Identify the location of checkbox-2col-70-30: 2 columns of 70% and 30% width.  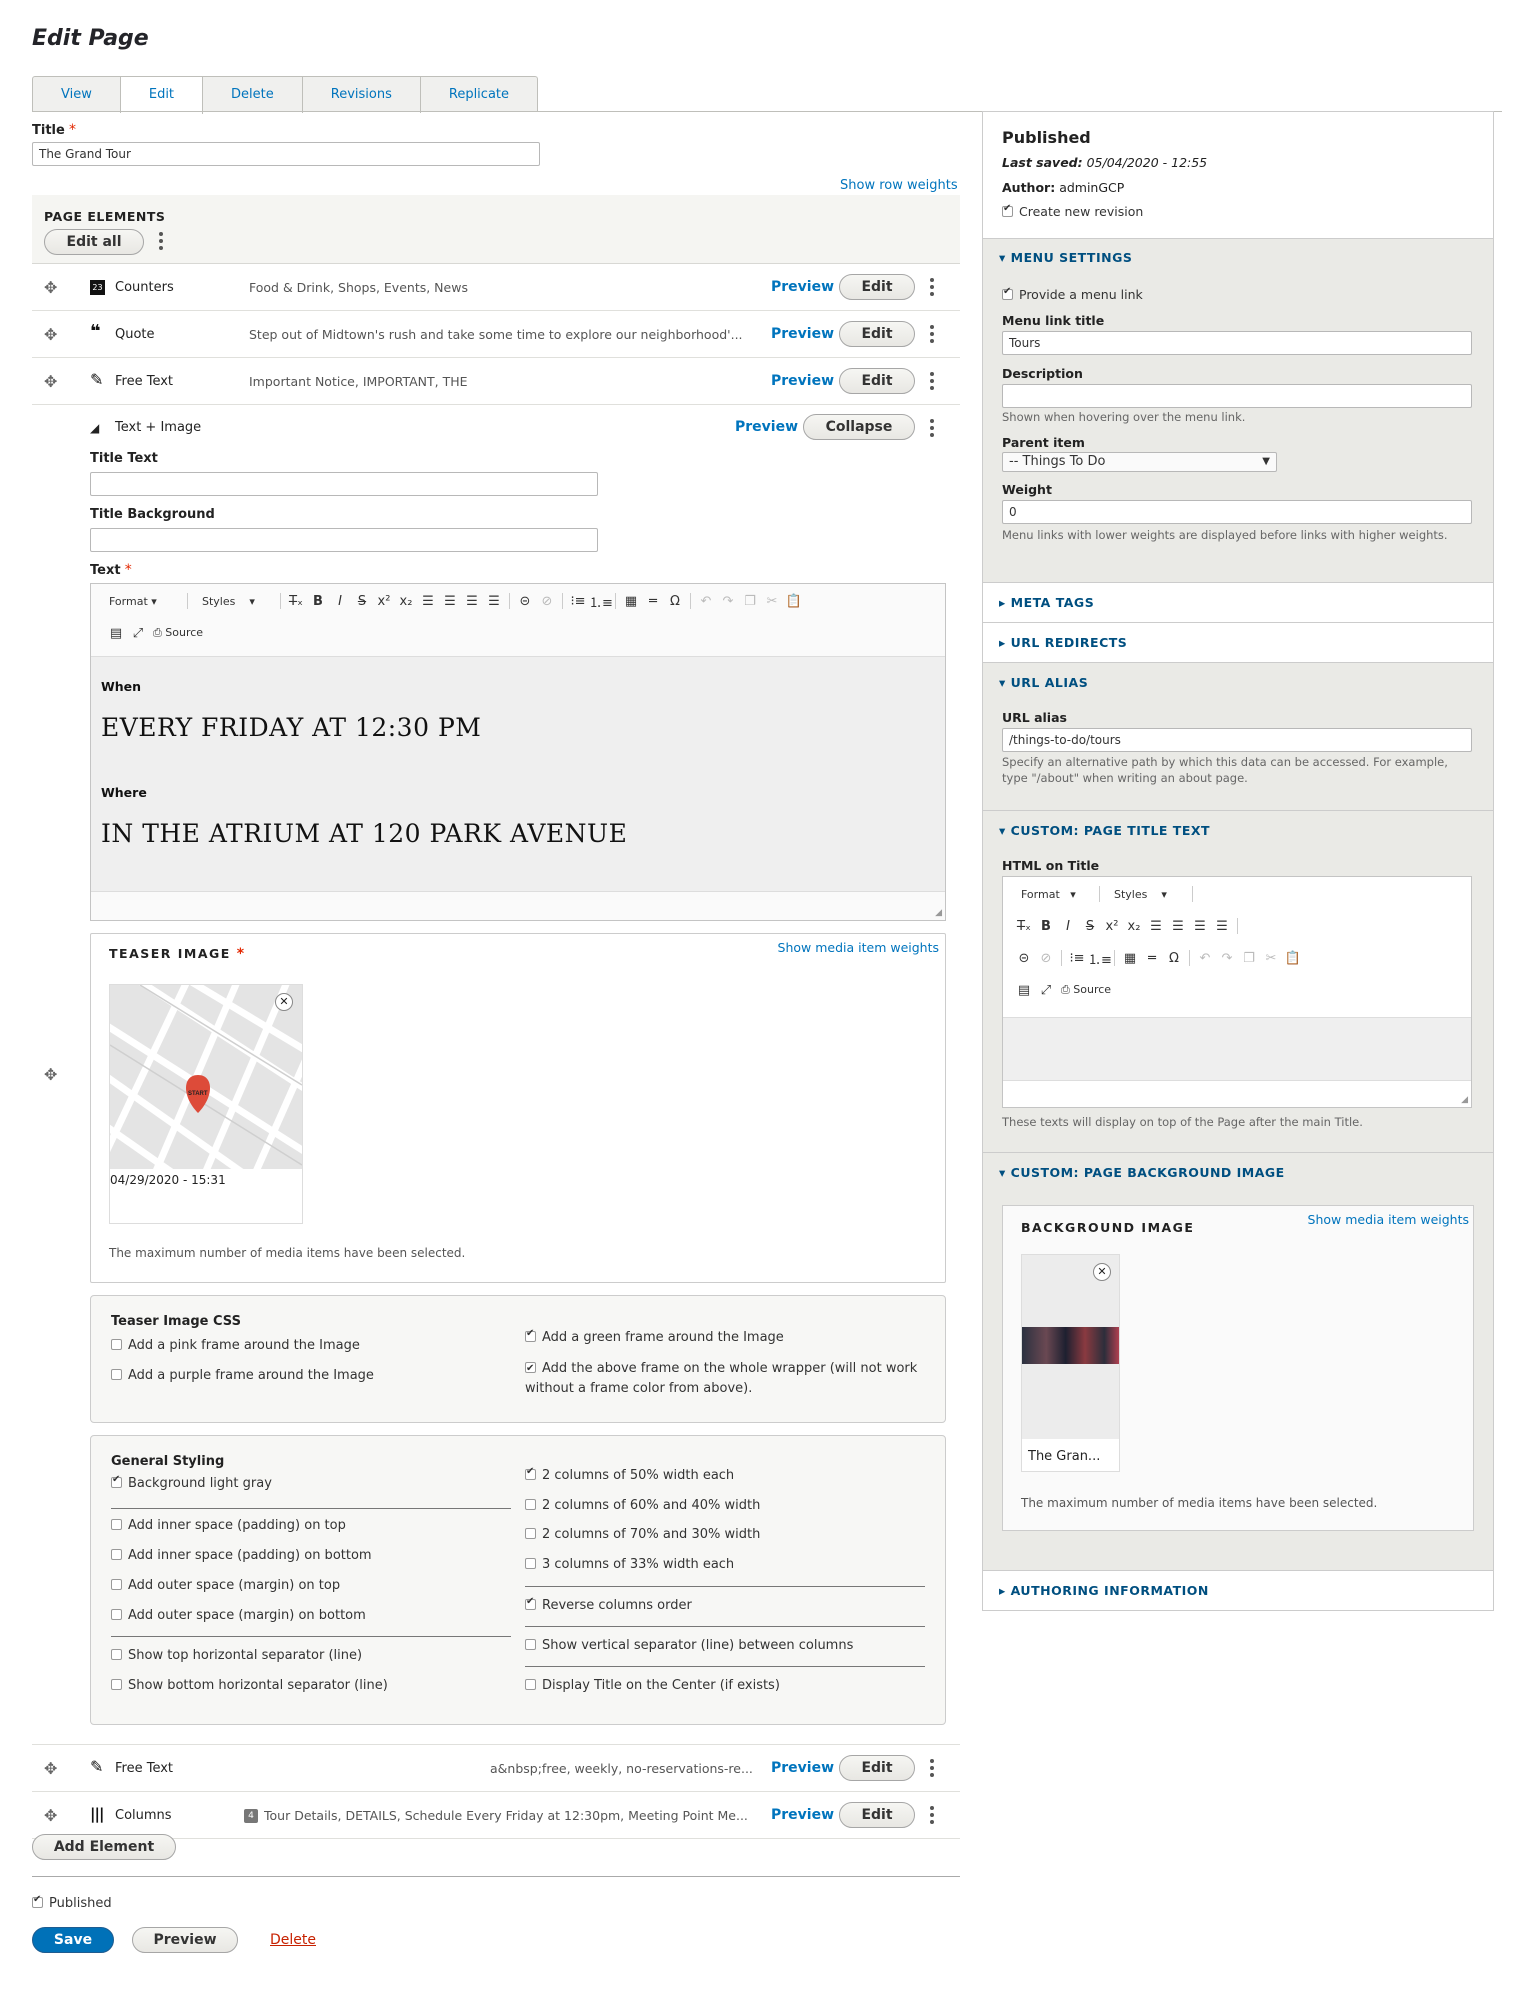
(642, 1534).